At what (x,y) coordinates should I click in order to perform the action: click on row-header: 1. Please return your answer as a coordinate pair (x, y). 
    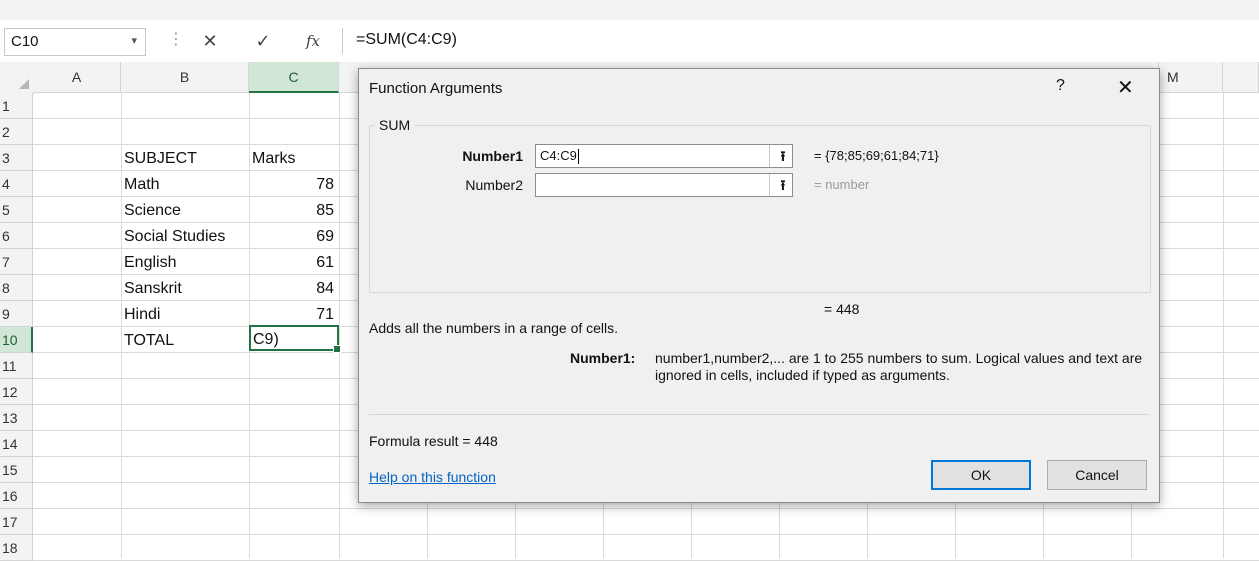
    Looking at the image, I should click on (16, 106).